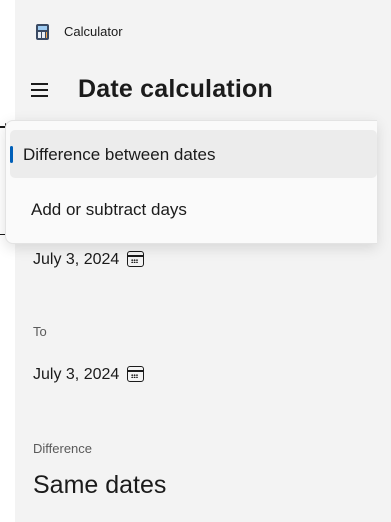 The width and height of the screenshot is (391, 522). I want to click on hamburger-icon, so click(39, 90).